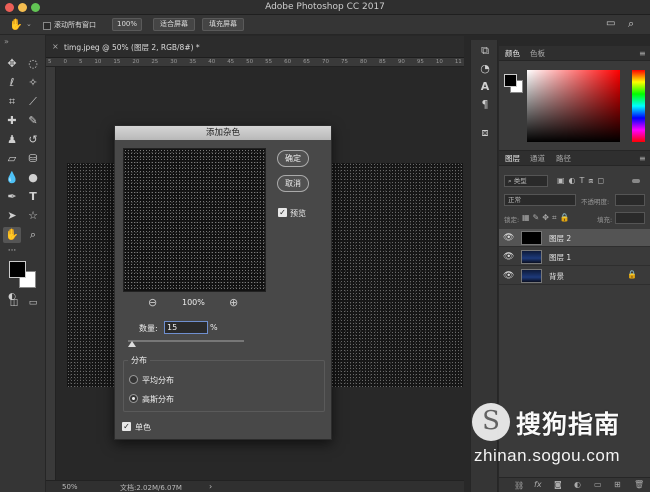 The width and height of the screenshot is (650, 492). I want to click on fill-screen-button: 填充屏幕, so click(223, 24).